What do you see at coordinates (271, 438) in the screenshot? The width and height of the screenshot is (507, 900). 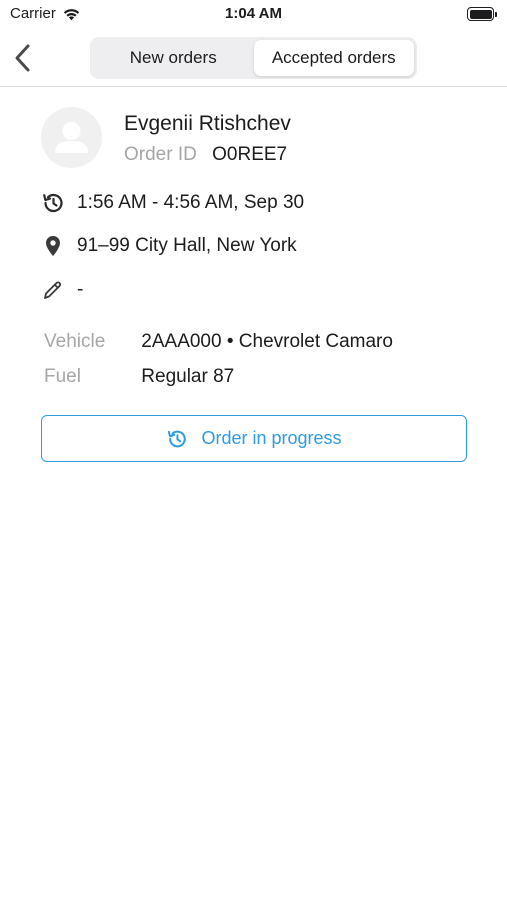 I see `order-in-progress-label: Order in progress` at bounding box center [271, 438].